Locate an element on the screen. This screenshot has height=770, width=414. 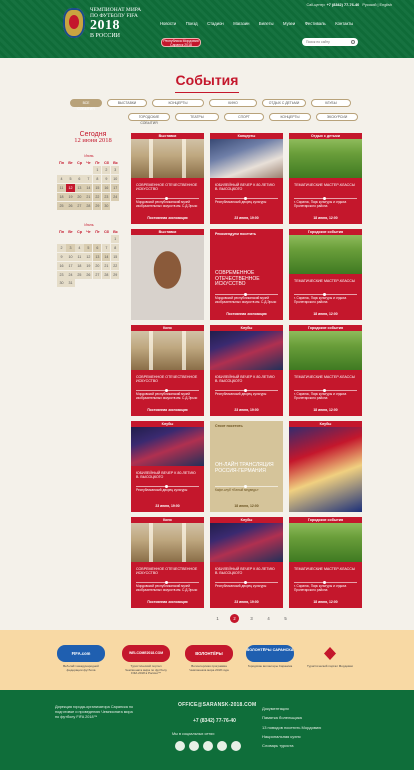
event-card: Выставки is located at coordinates (167, 274).